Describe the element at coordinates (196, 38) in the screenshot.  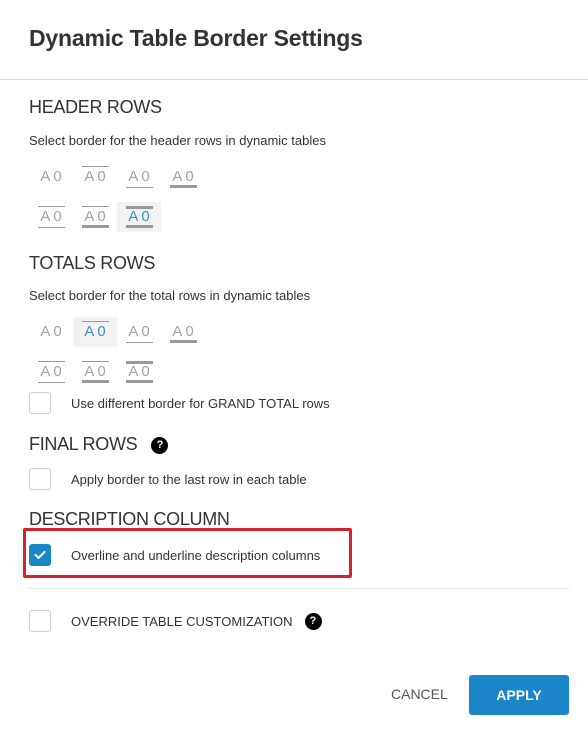
I see `dialog-title: Dynamic Table Border Settings` at that location.